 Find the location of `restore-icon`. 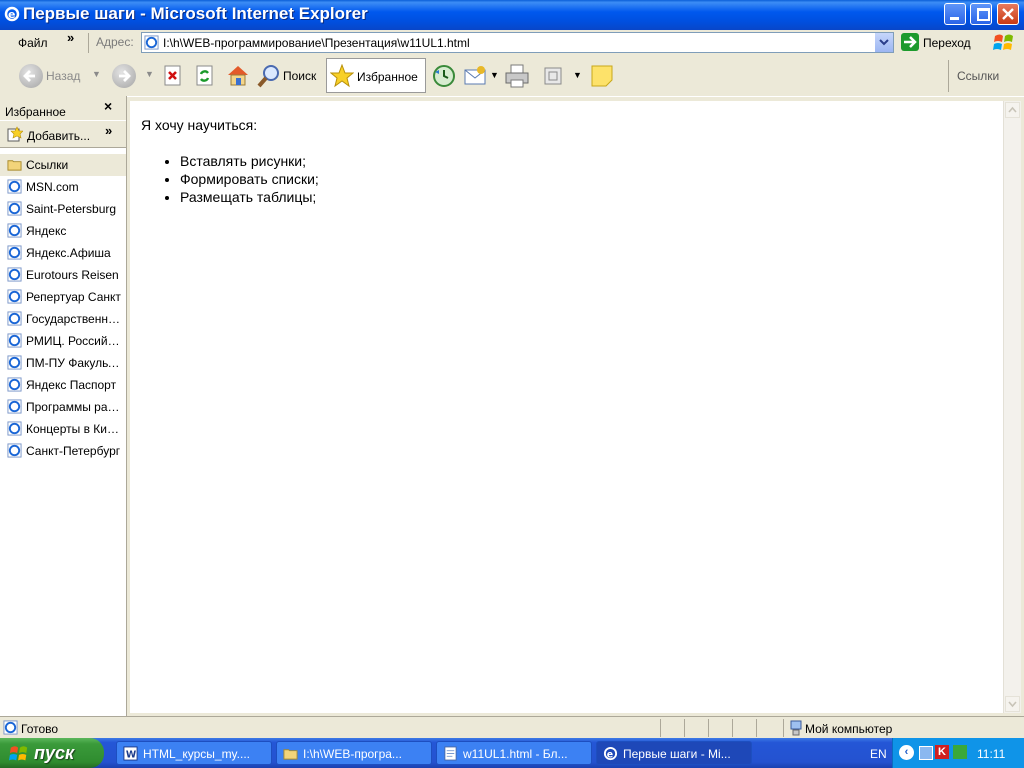

restore-icon is located at coordinates (983, 14).